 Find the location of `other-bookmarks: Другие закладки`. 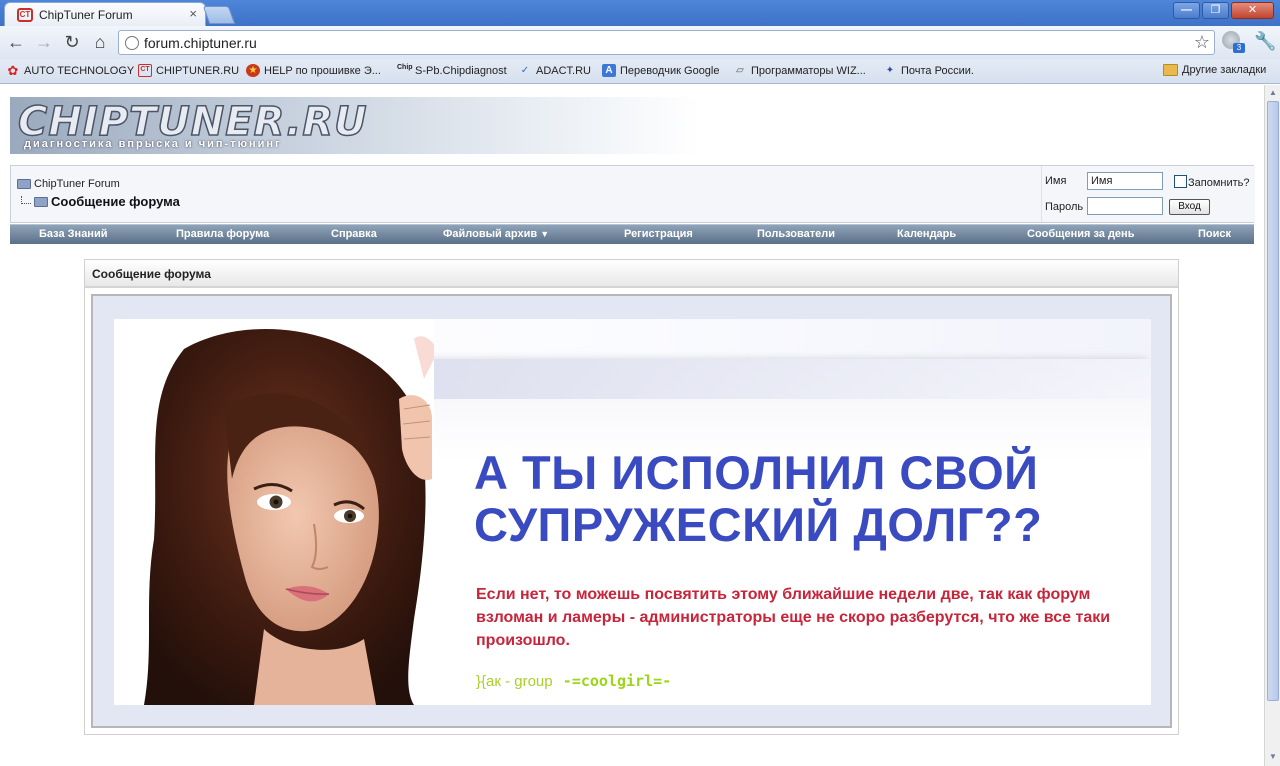

other-bookmarks: Другие закладки is located at coordinates (1214, 70).